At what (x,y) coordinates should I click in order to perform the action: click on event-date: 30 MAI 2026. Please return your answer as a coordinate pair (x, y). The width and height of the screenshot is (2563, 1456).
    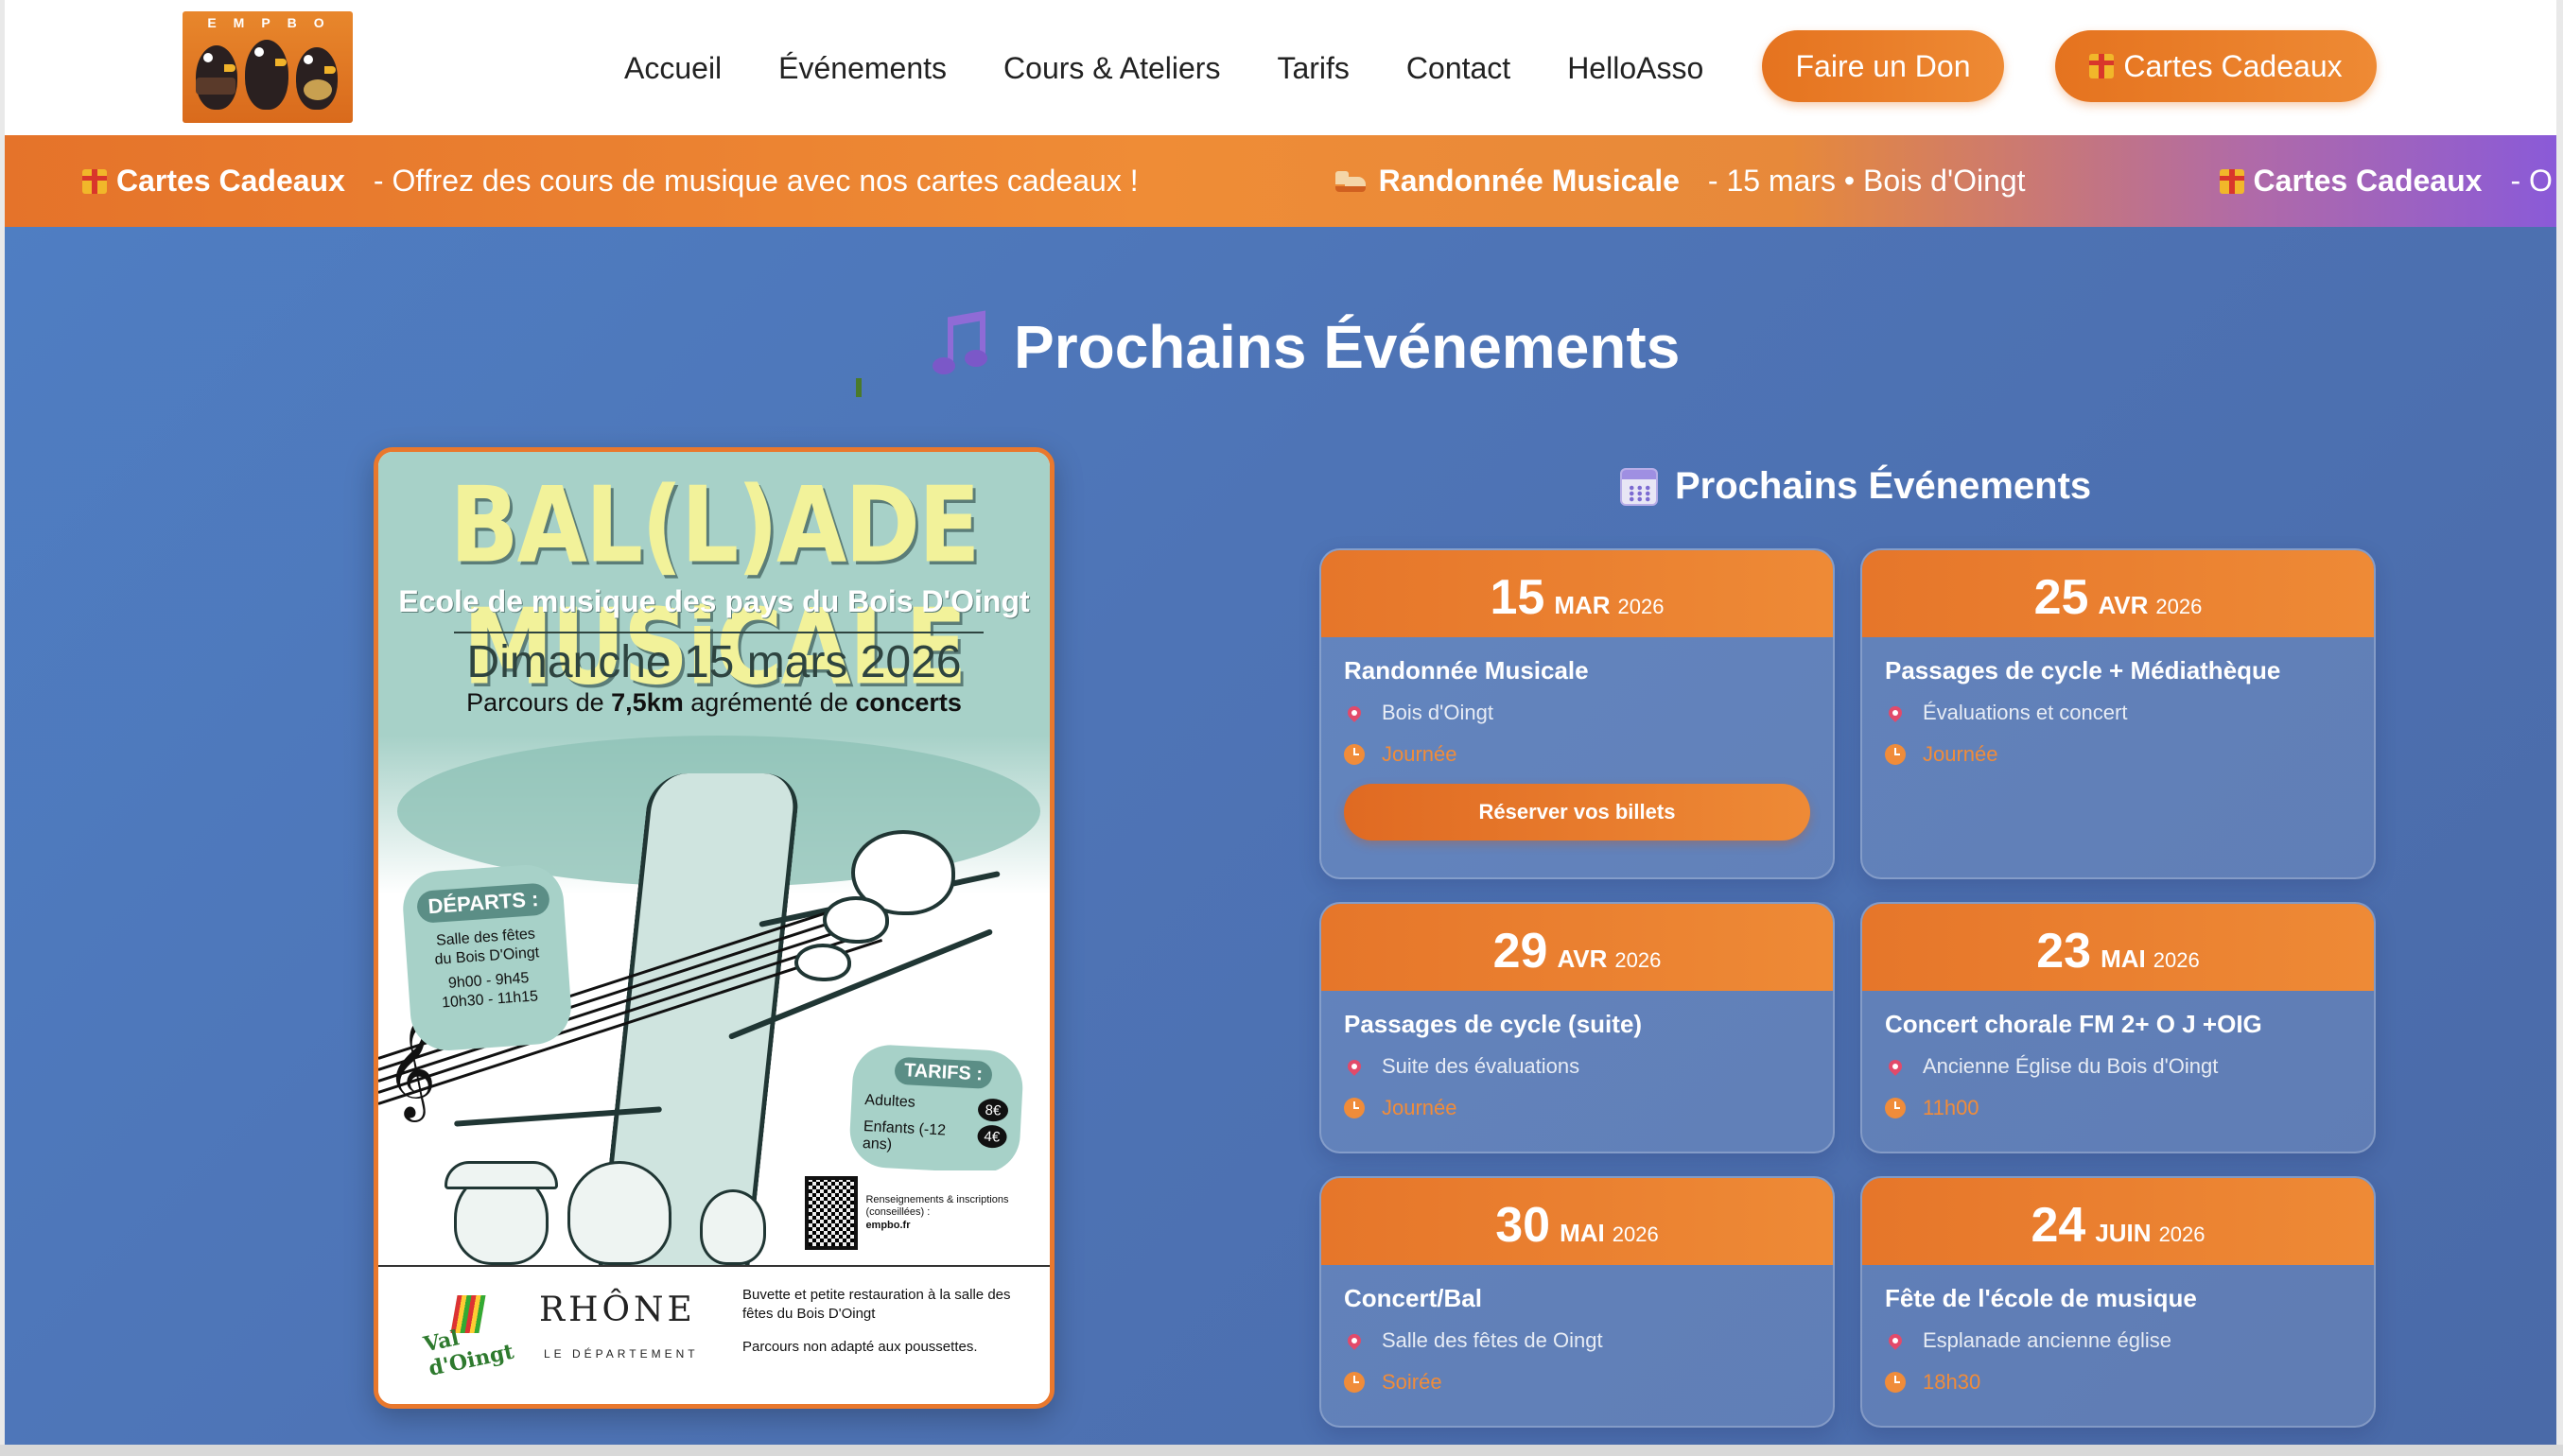
    Looking at the image, I should click on (1577, 1221).